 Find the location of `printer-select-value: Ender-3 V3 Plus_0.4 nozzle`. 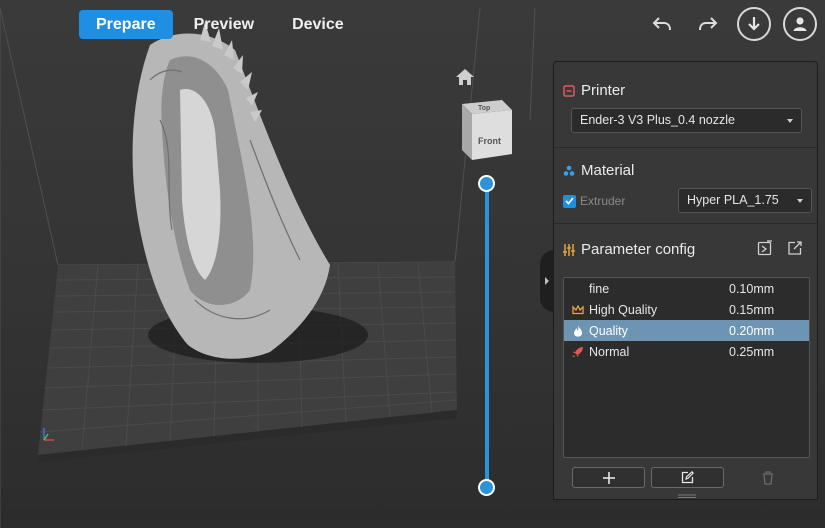

printer-select-value: Ender-3 V3 Plus_0.4 nozzle is located at coordinates (657, 120).